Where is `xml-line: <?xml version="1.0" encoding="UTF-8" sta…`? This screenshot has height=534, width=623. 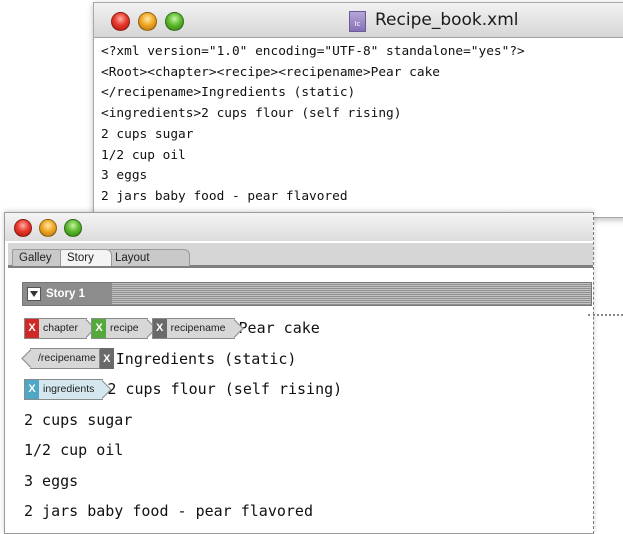
xml-line: <?xml version="1.0" encoding="UTF-8" sta… is located at coordinates (313, 51).